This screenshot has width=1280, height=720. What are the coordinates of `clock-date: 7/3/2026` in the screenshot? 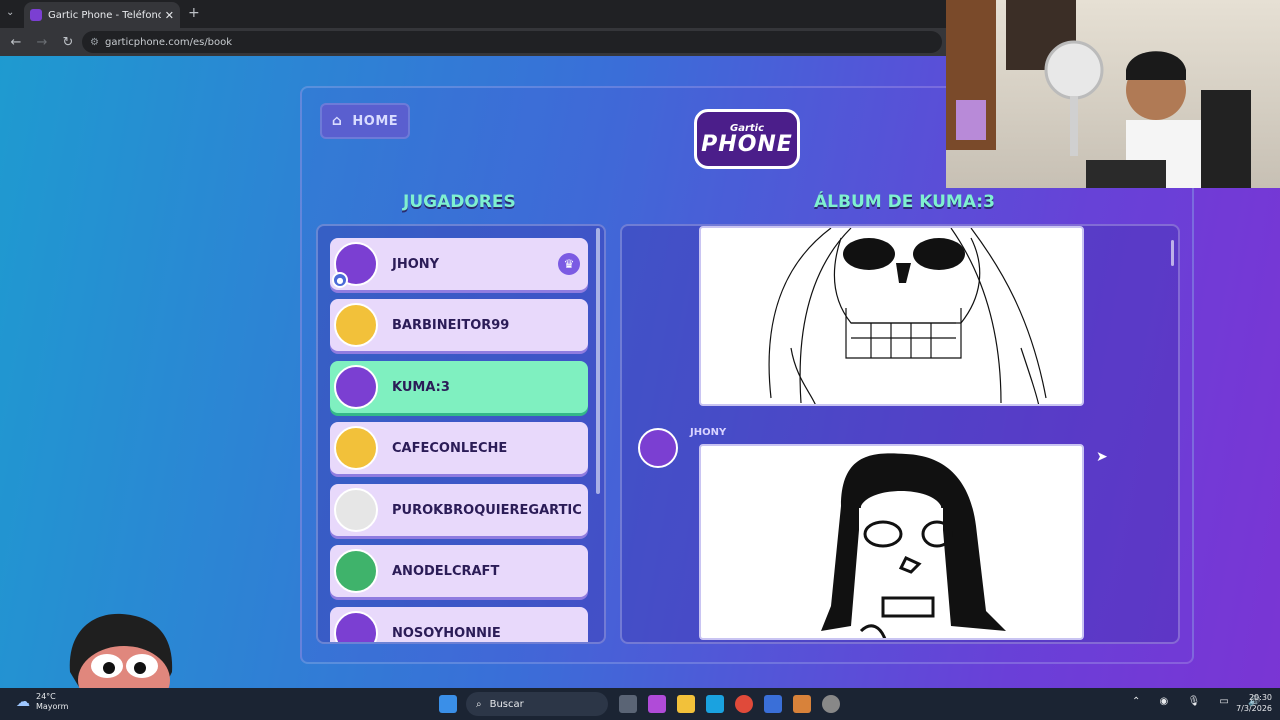 It's located at (1254, 708).